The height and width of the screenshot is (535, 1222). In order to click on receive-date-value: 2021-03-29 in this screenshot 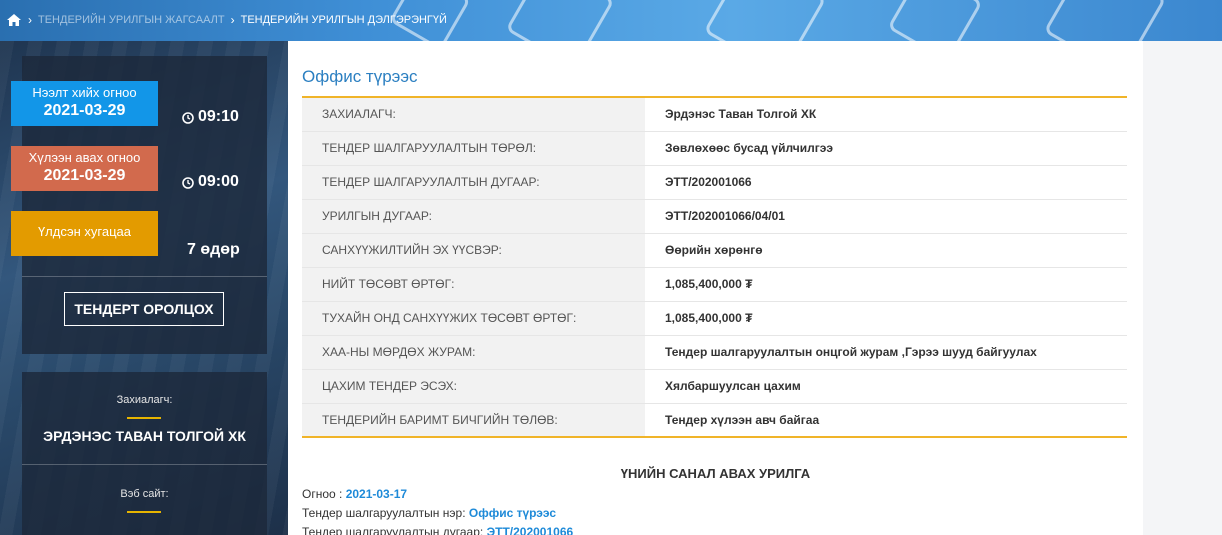, I will do `click(84, 175)`.